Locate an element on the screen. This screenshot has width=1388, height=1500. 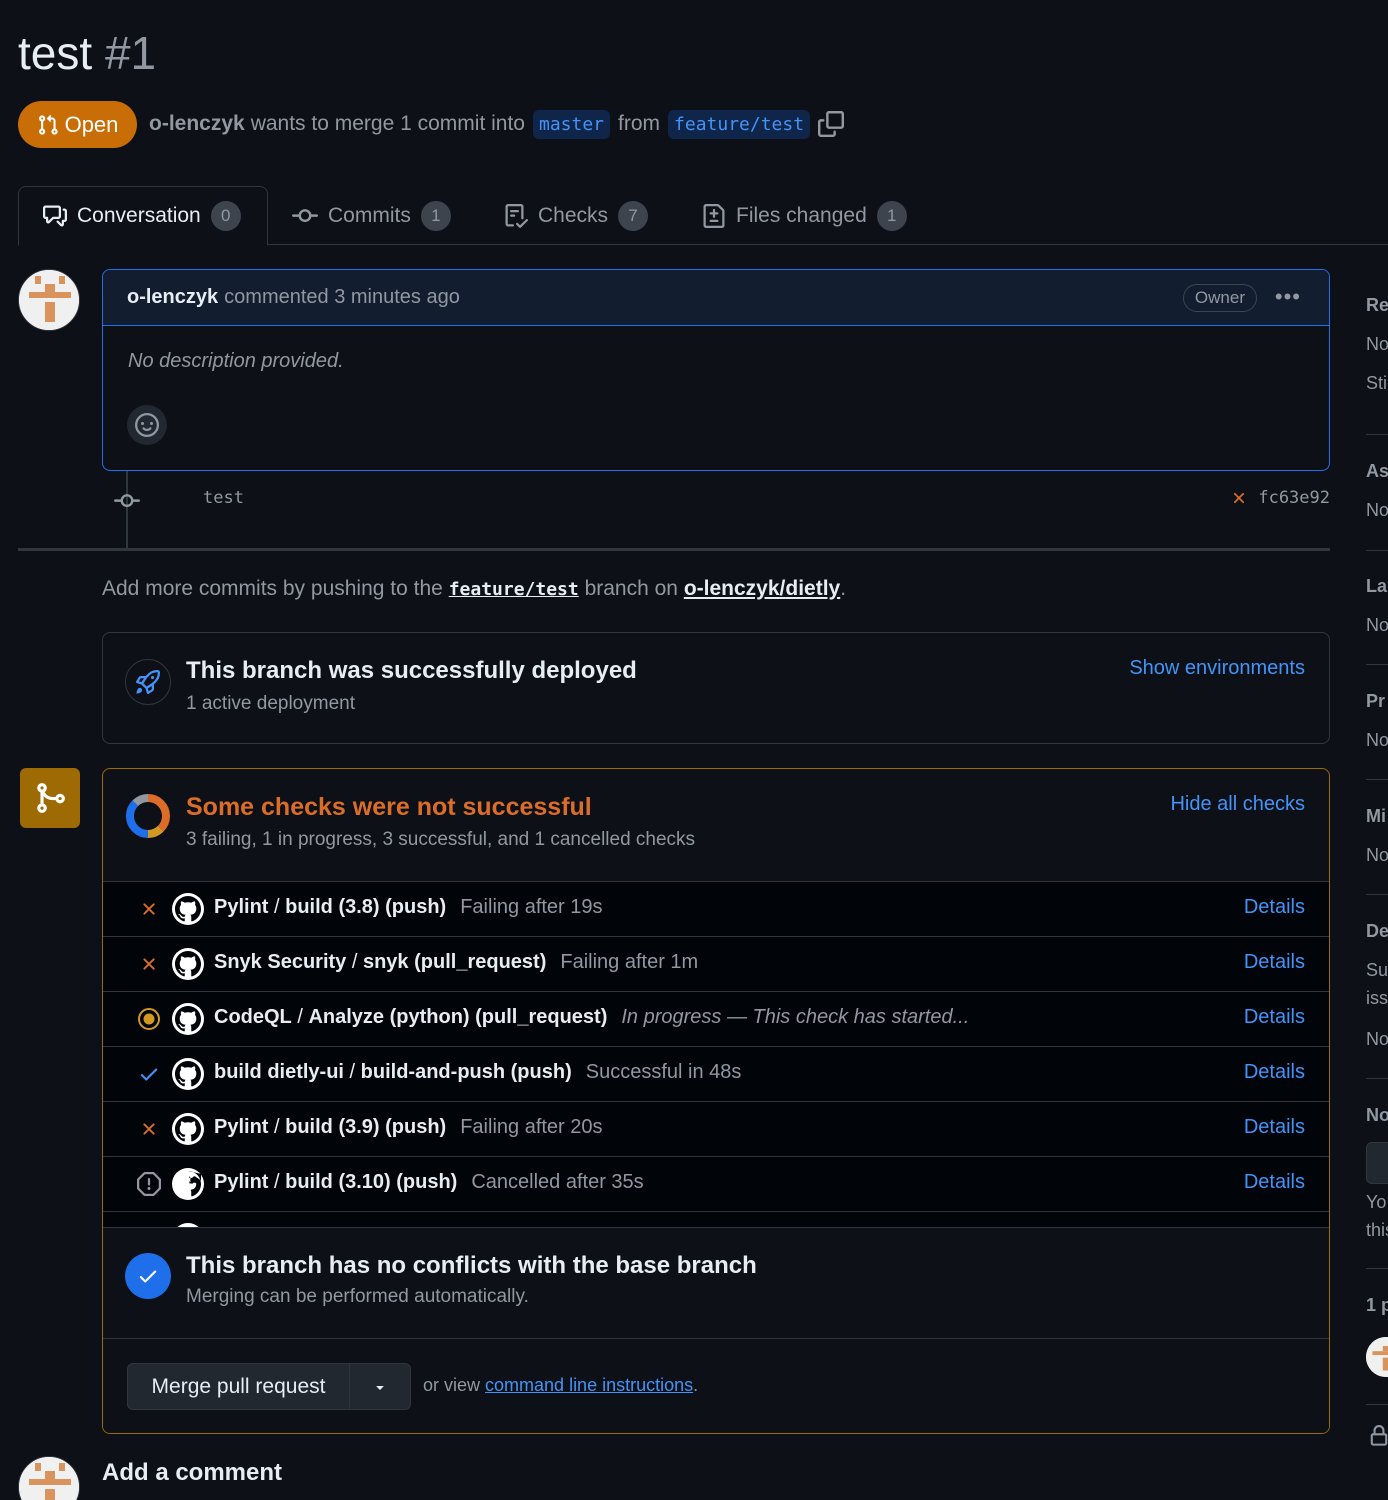
tab-commits-count: 1 is located at coordinates (435, 215).